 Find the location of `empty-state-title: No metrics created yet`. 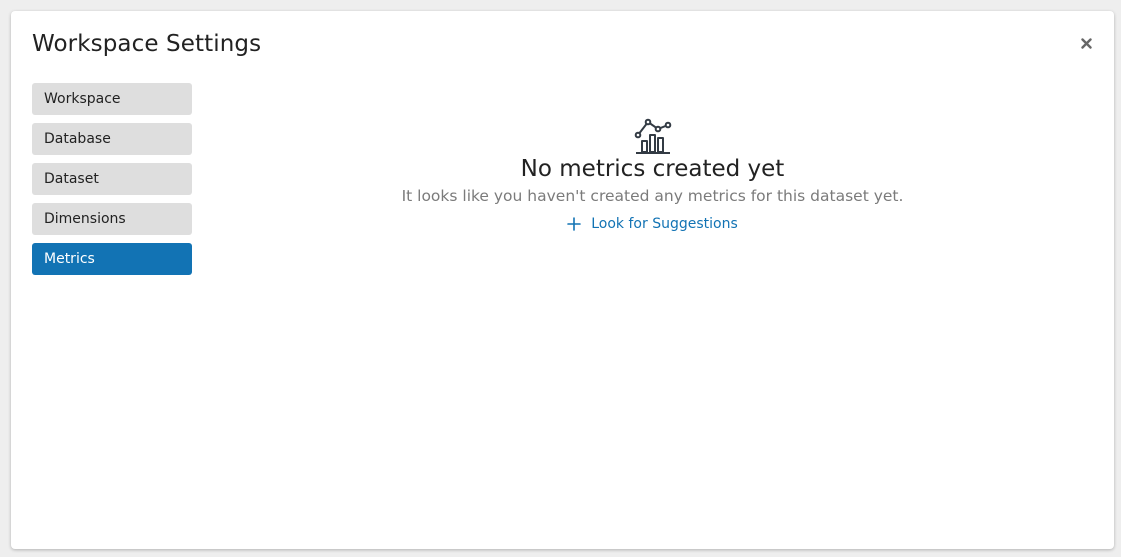

empty-state-title: No metrics created yet is located at coordinates (652, 169).